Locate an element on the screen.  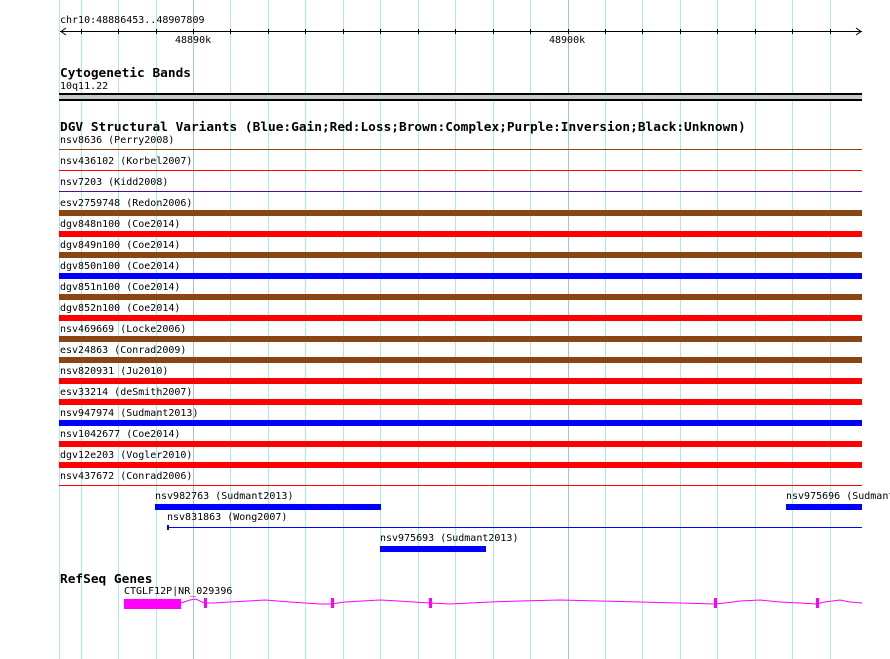
gene-intron-line is located at coordinates (521, 601).